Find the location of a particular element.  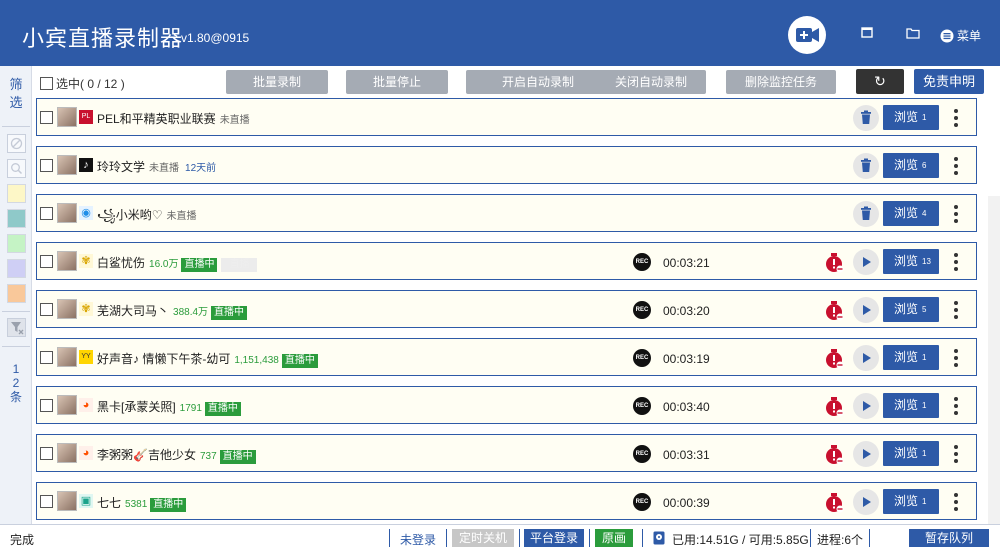

disable-auto-record-button: 关闭自动录制 is located at coordinates (651, 82).